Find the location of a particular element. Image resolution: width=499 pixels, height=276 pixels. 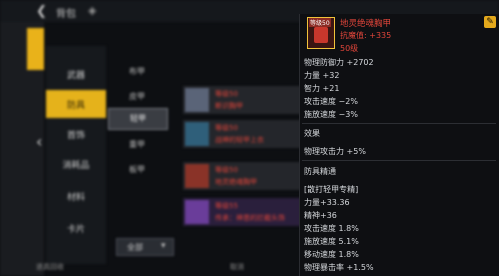

stat-line: 力量 +32 is located at coordinates (322, 75).